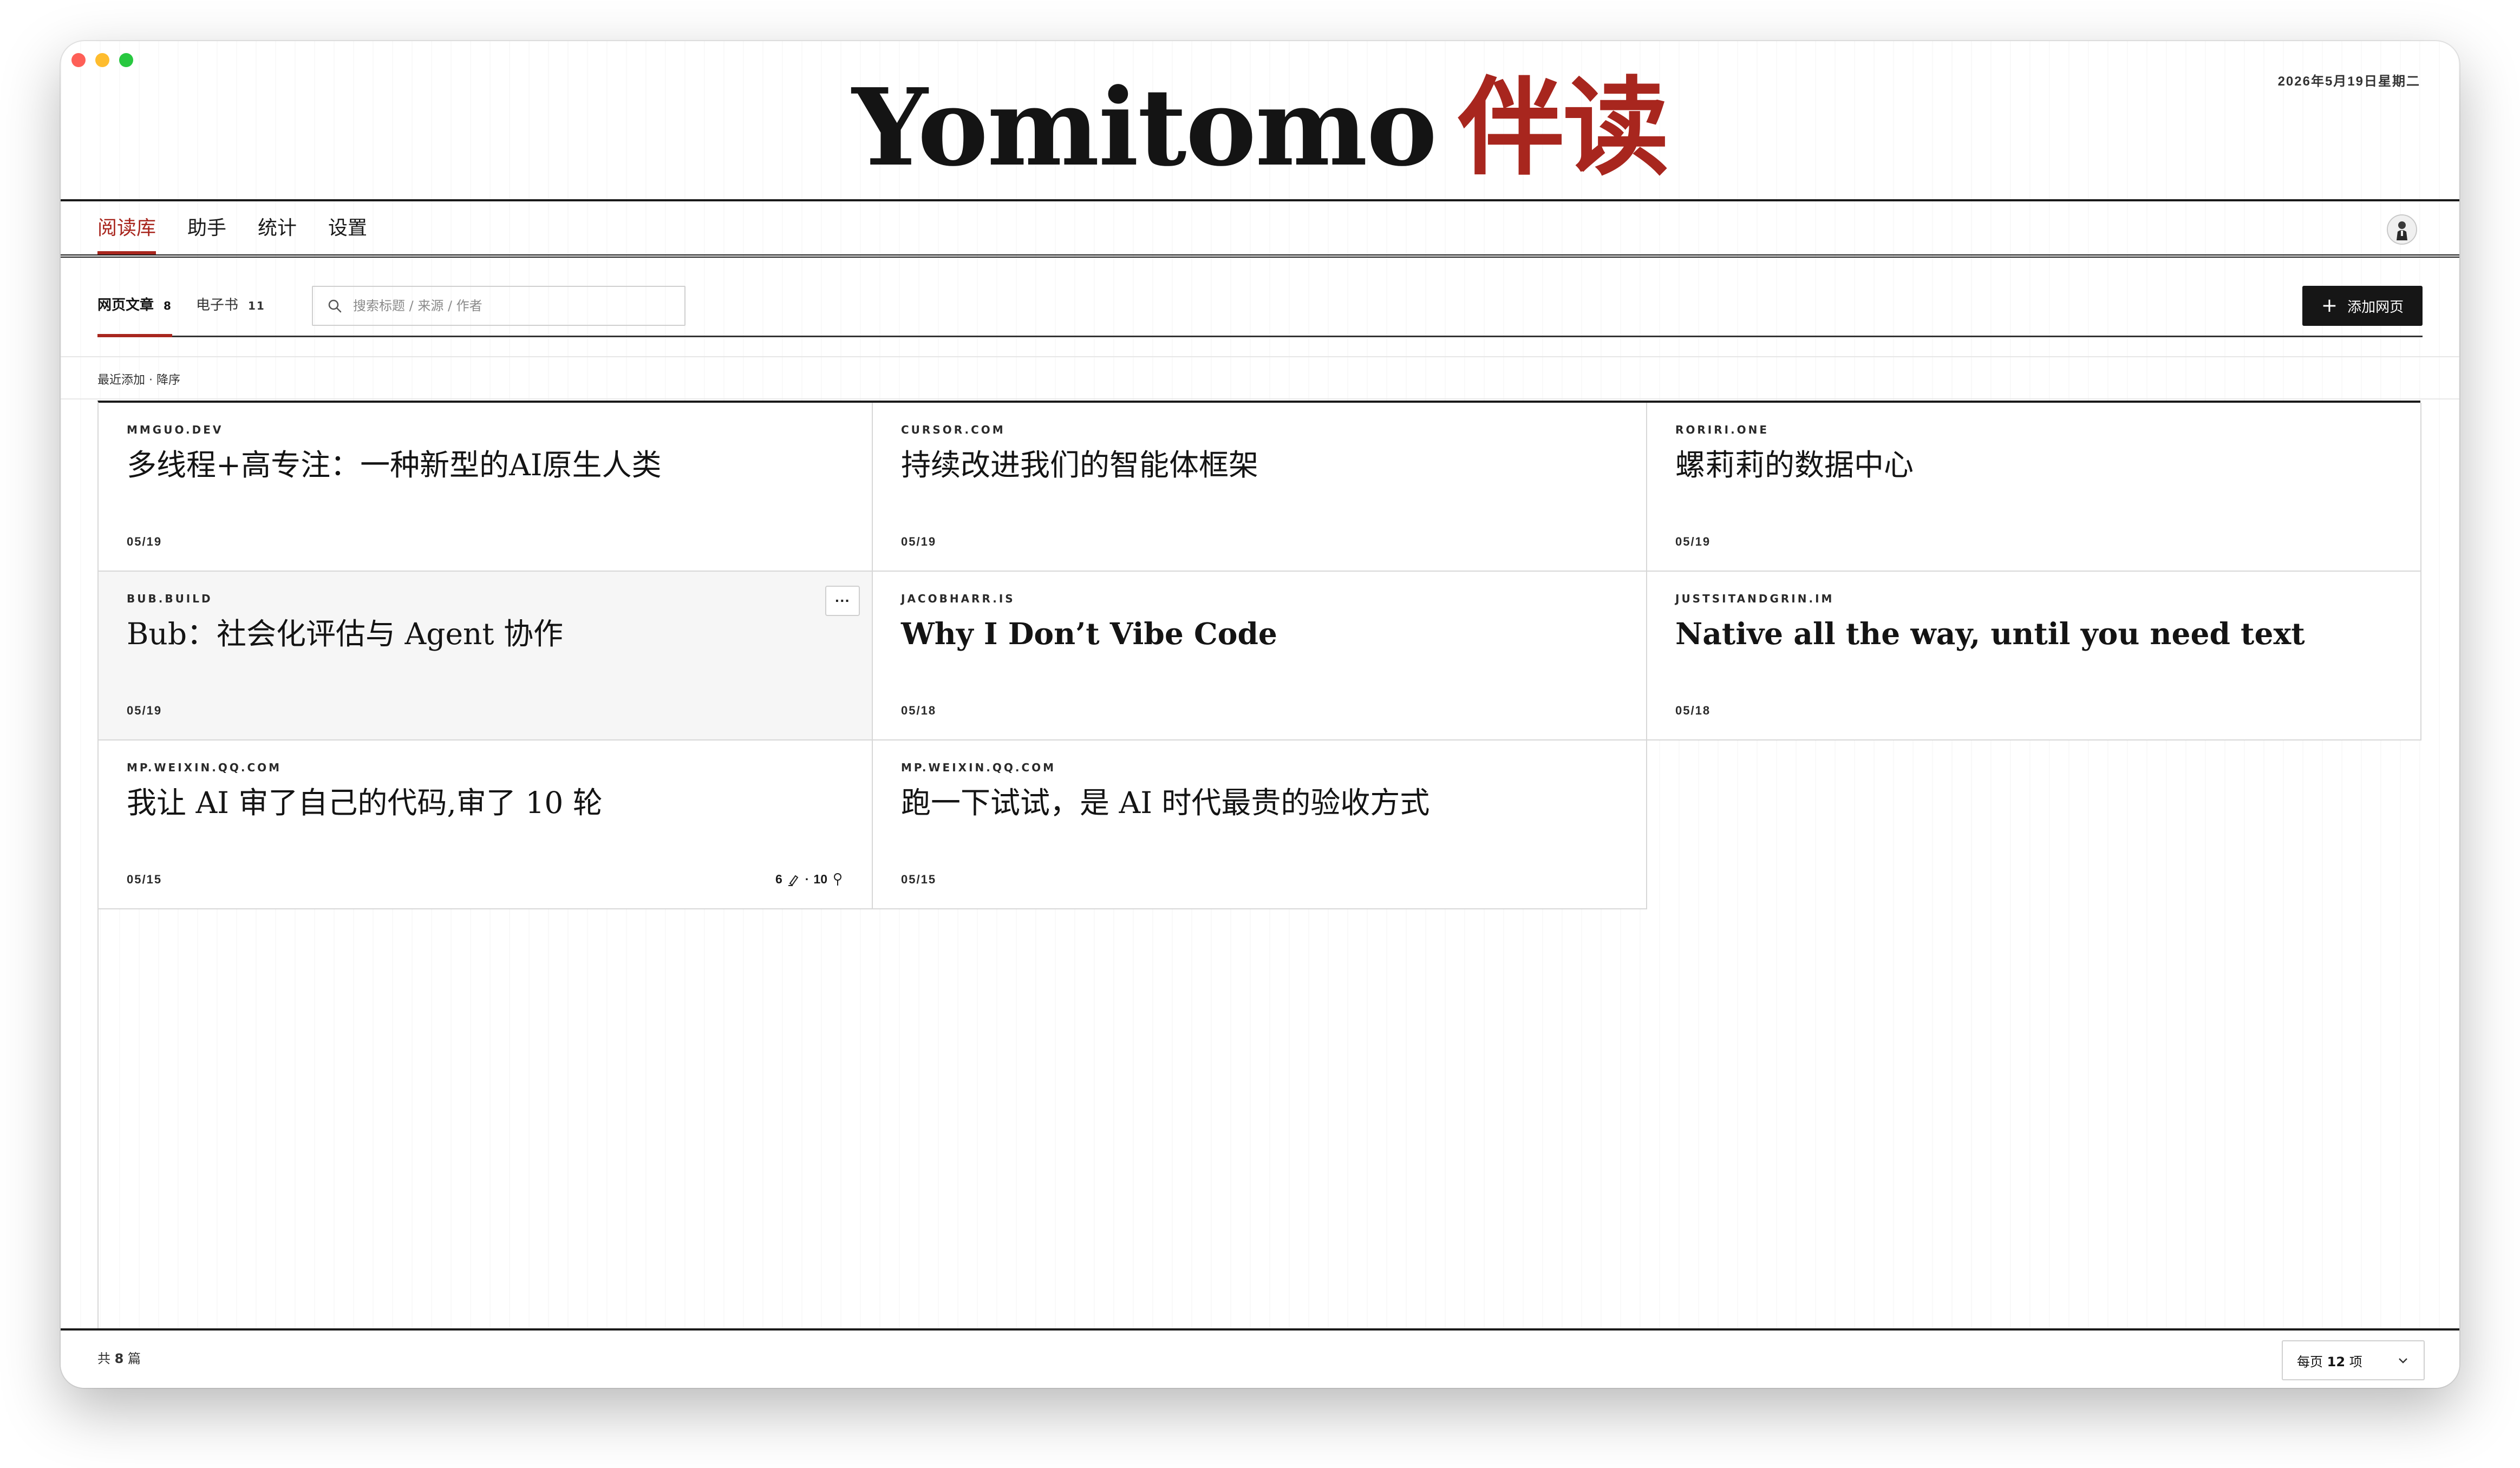 The width and height of the screenshot is (2520, 1468). I want to click on user-avatar-icon, so click(2402, 229).